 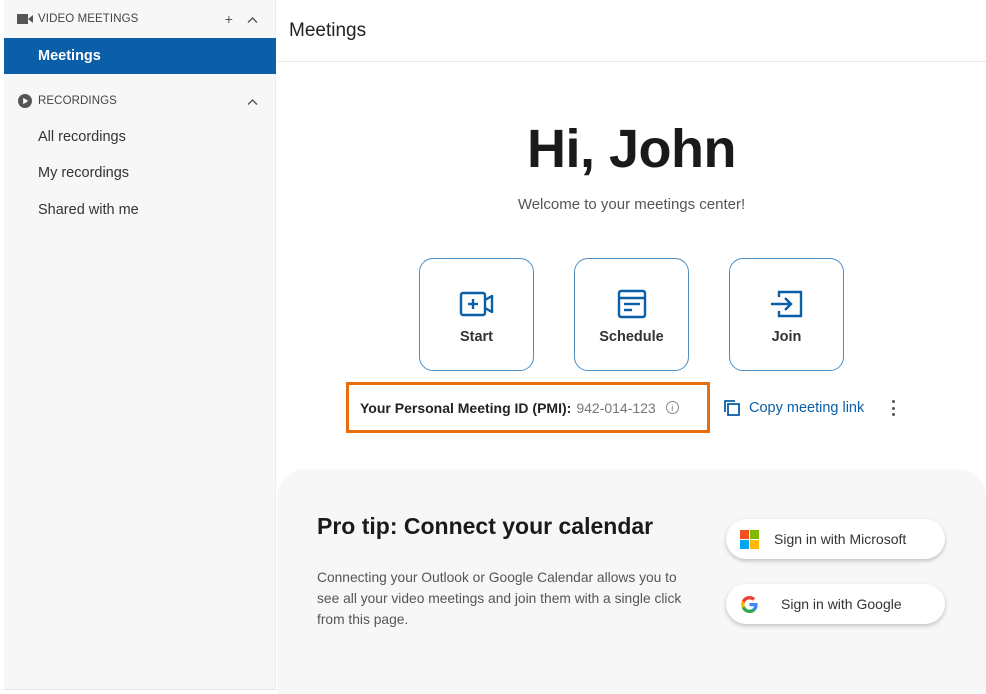 What do you see at coordinates (786, 303) in the screenshot?
I see `enter-arrow-icon` at bounding box center [786, 303].